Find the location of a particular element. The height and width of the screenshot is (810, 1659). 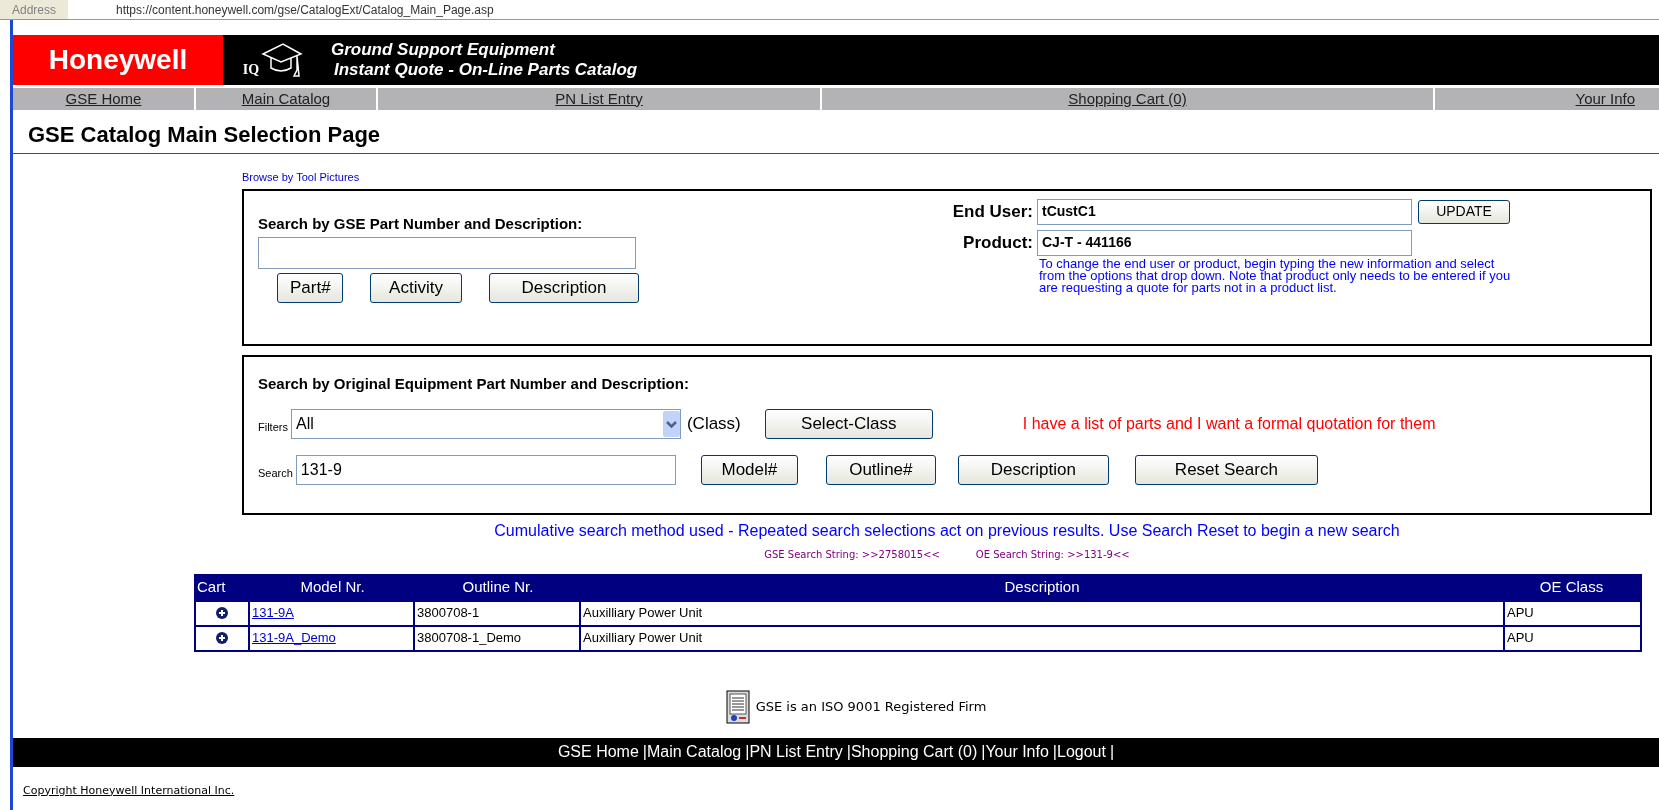

oe-search-string: OE Search String: >>131-9<< is located at coordinates (1052, 554).